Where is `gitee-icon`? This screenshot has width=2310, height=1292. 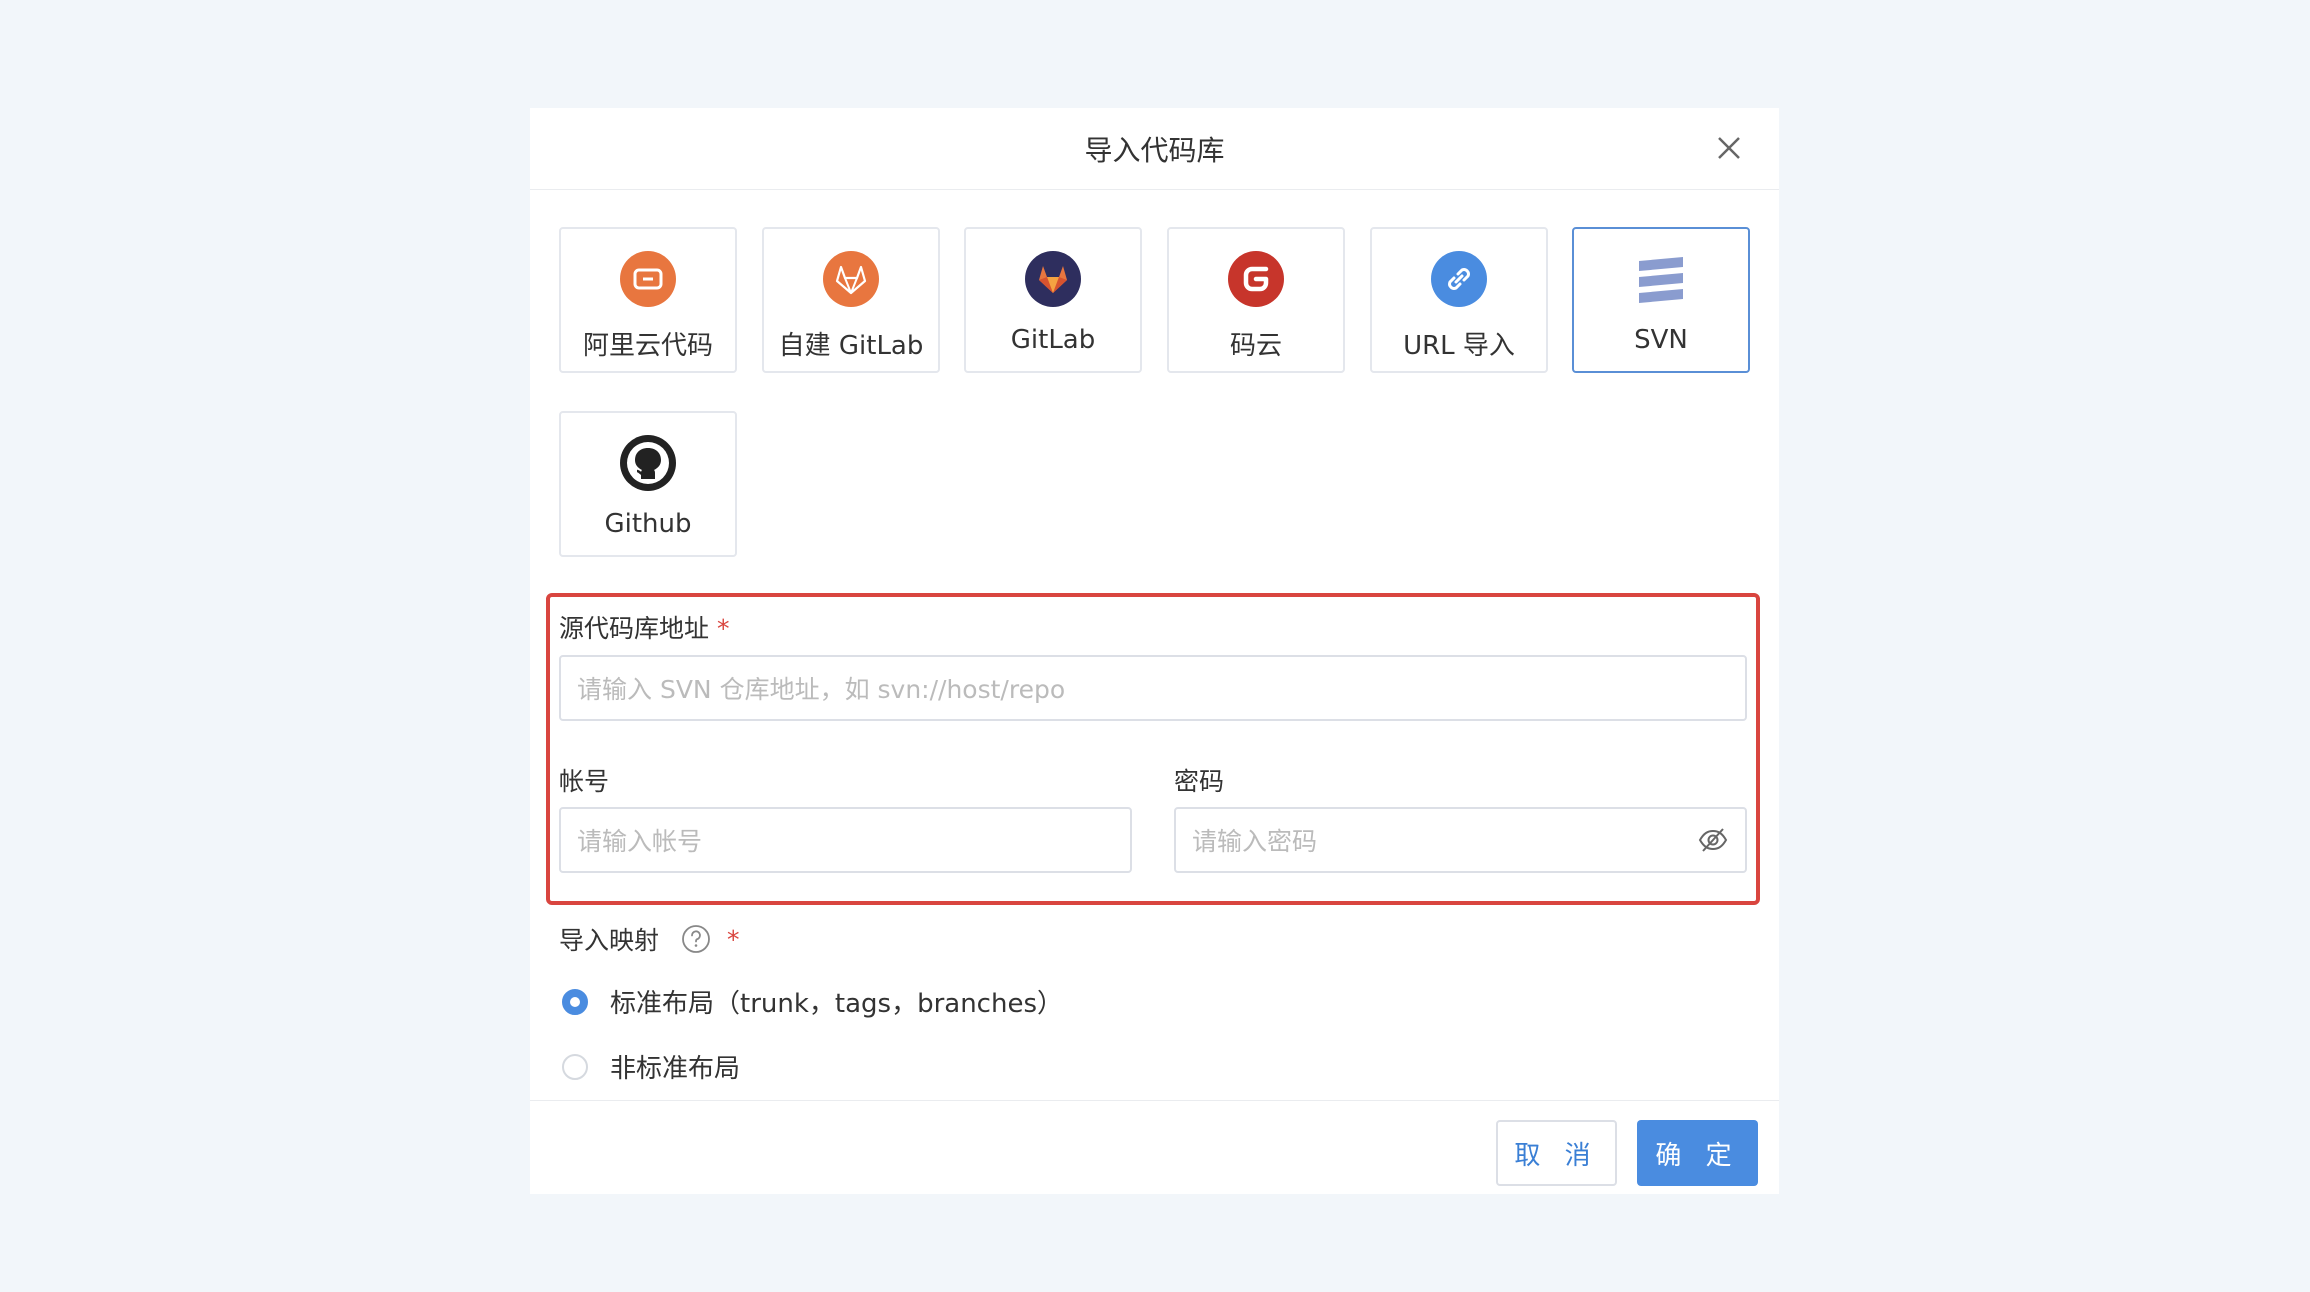 gitee-icon is located at coordinates (1256, 279).